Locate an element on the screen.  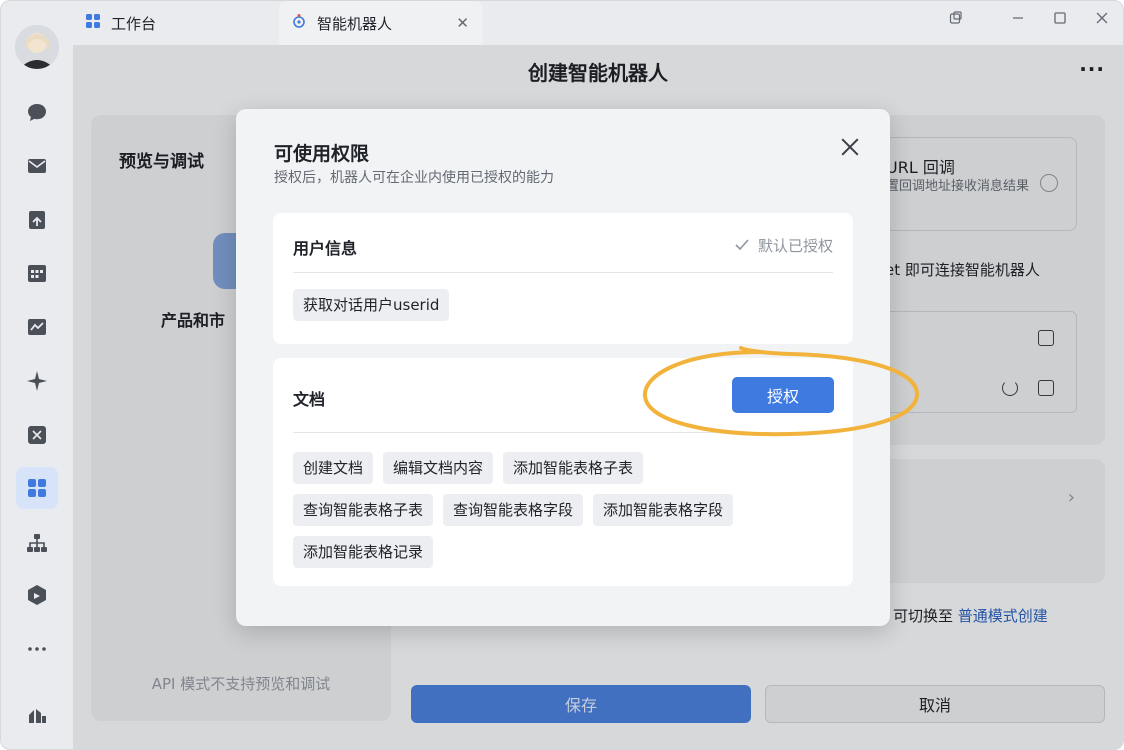
stats-icon is located at coordinates (37, 715).